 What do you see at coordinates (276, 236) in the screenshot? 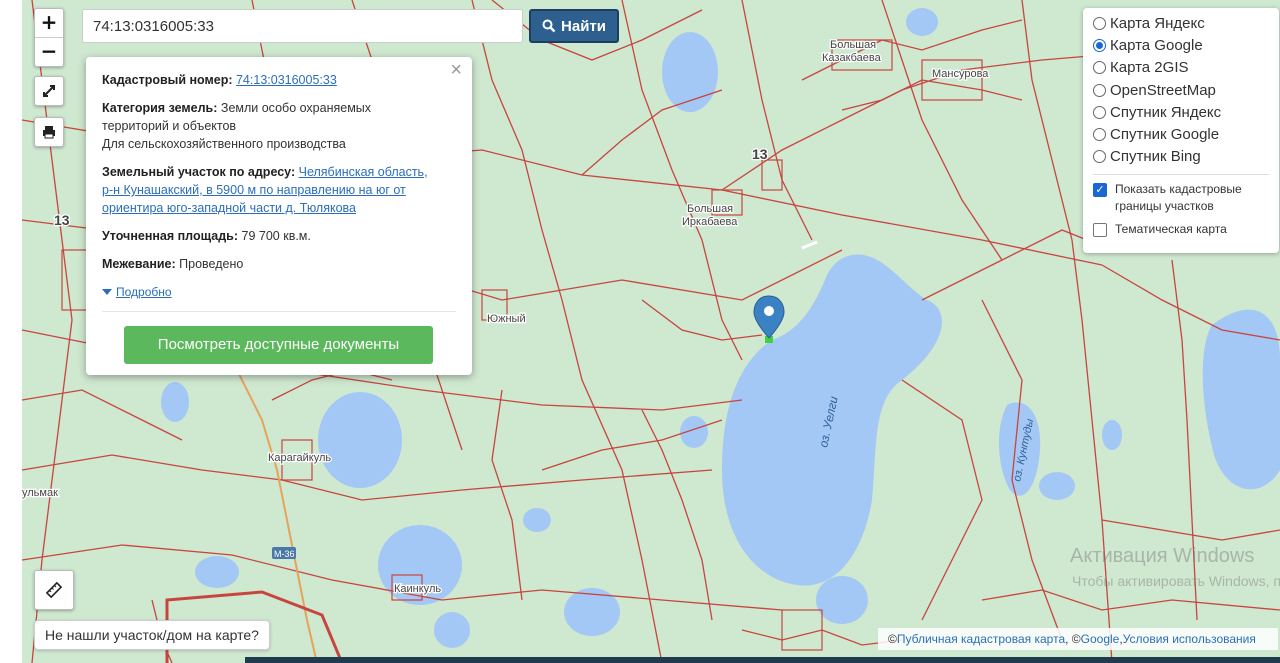
I see `area-value: 79 700 кв.м.` at bounding box center [276, 236].